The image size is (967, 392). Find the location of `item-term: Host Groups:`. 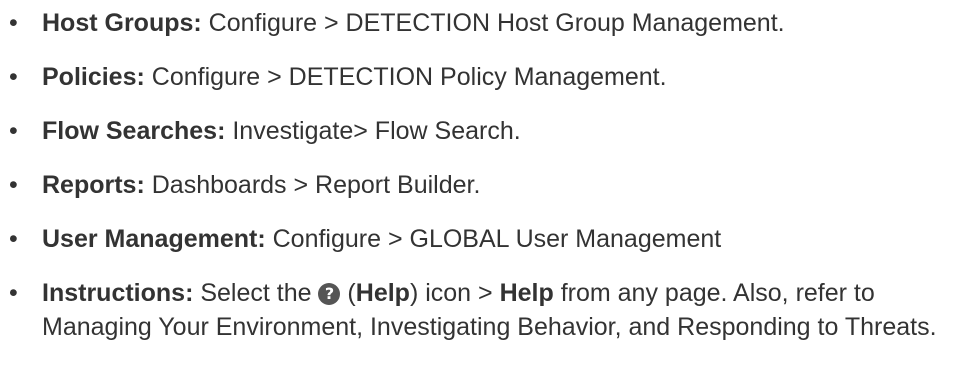

item-term: Host Groups: is located at coordinates (122, 23).